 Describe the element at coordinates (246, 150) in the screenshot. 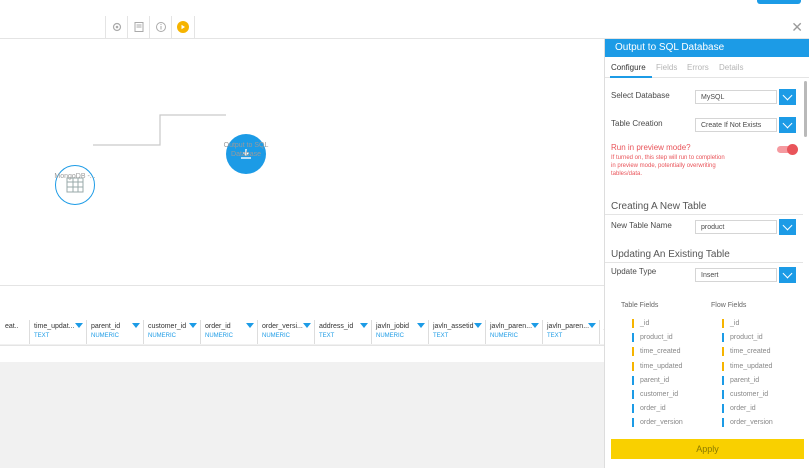

I see `output-sql-node-label: Output to SQL Database` at that location.